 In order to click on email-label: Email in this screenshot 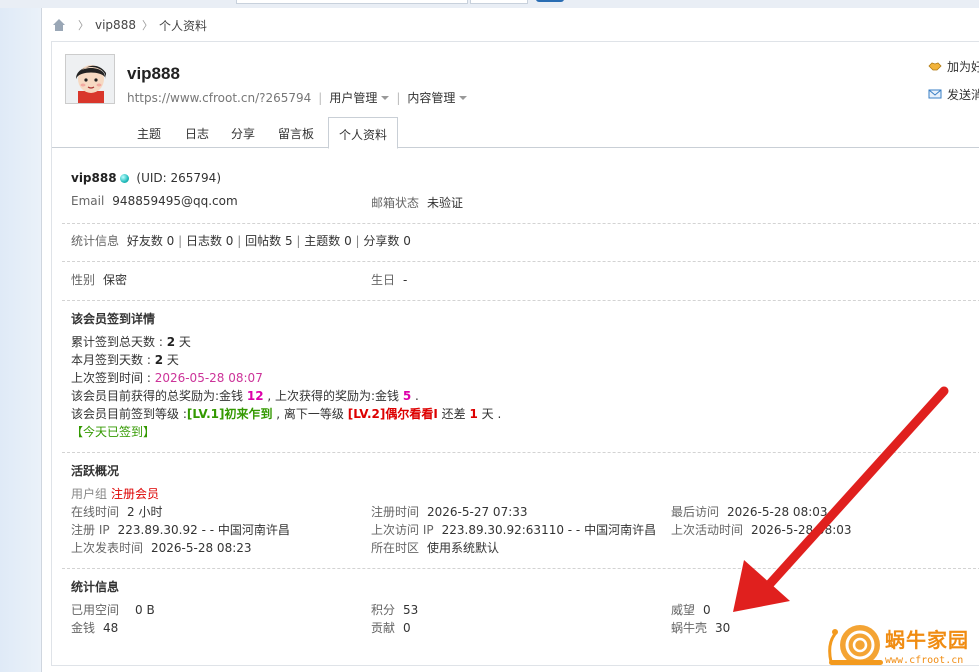, I will do `click(88, 201)`.